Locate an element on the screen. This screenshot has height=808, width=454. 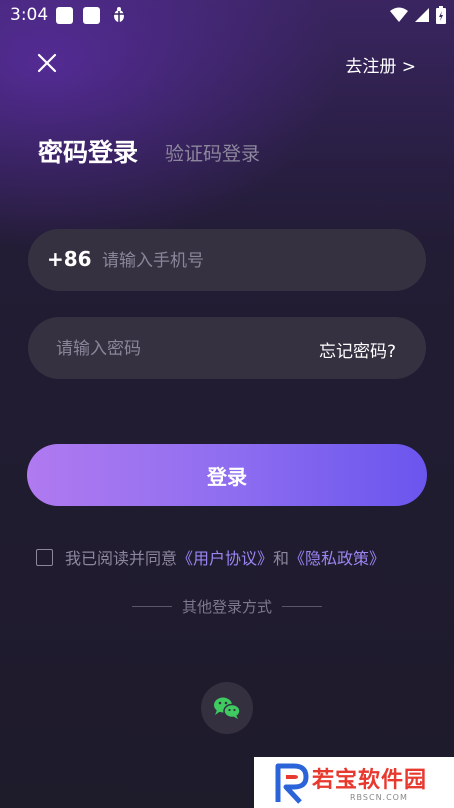
phone-input is located at coordinates (252, 261).